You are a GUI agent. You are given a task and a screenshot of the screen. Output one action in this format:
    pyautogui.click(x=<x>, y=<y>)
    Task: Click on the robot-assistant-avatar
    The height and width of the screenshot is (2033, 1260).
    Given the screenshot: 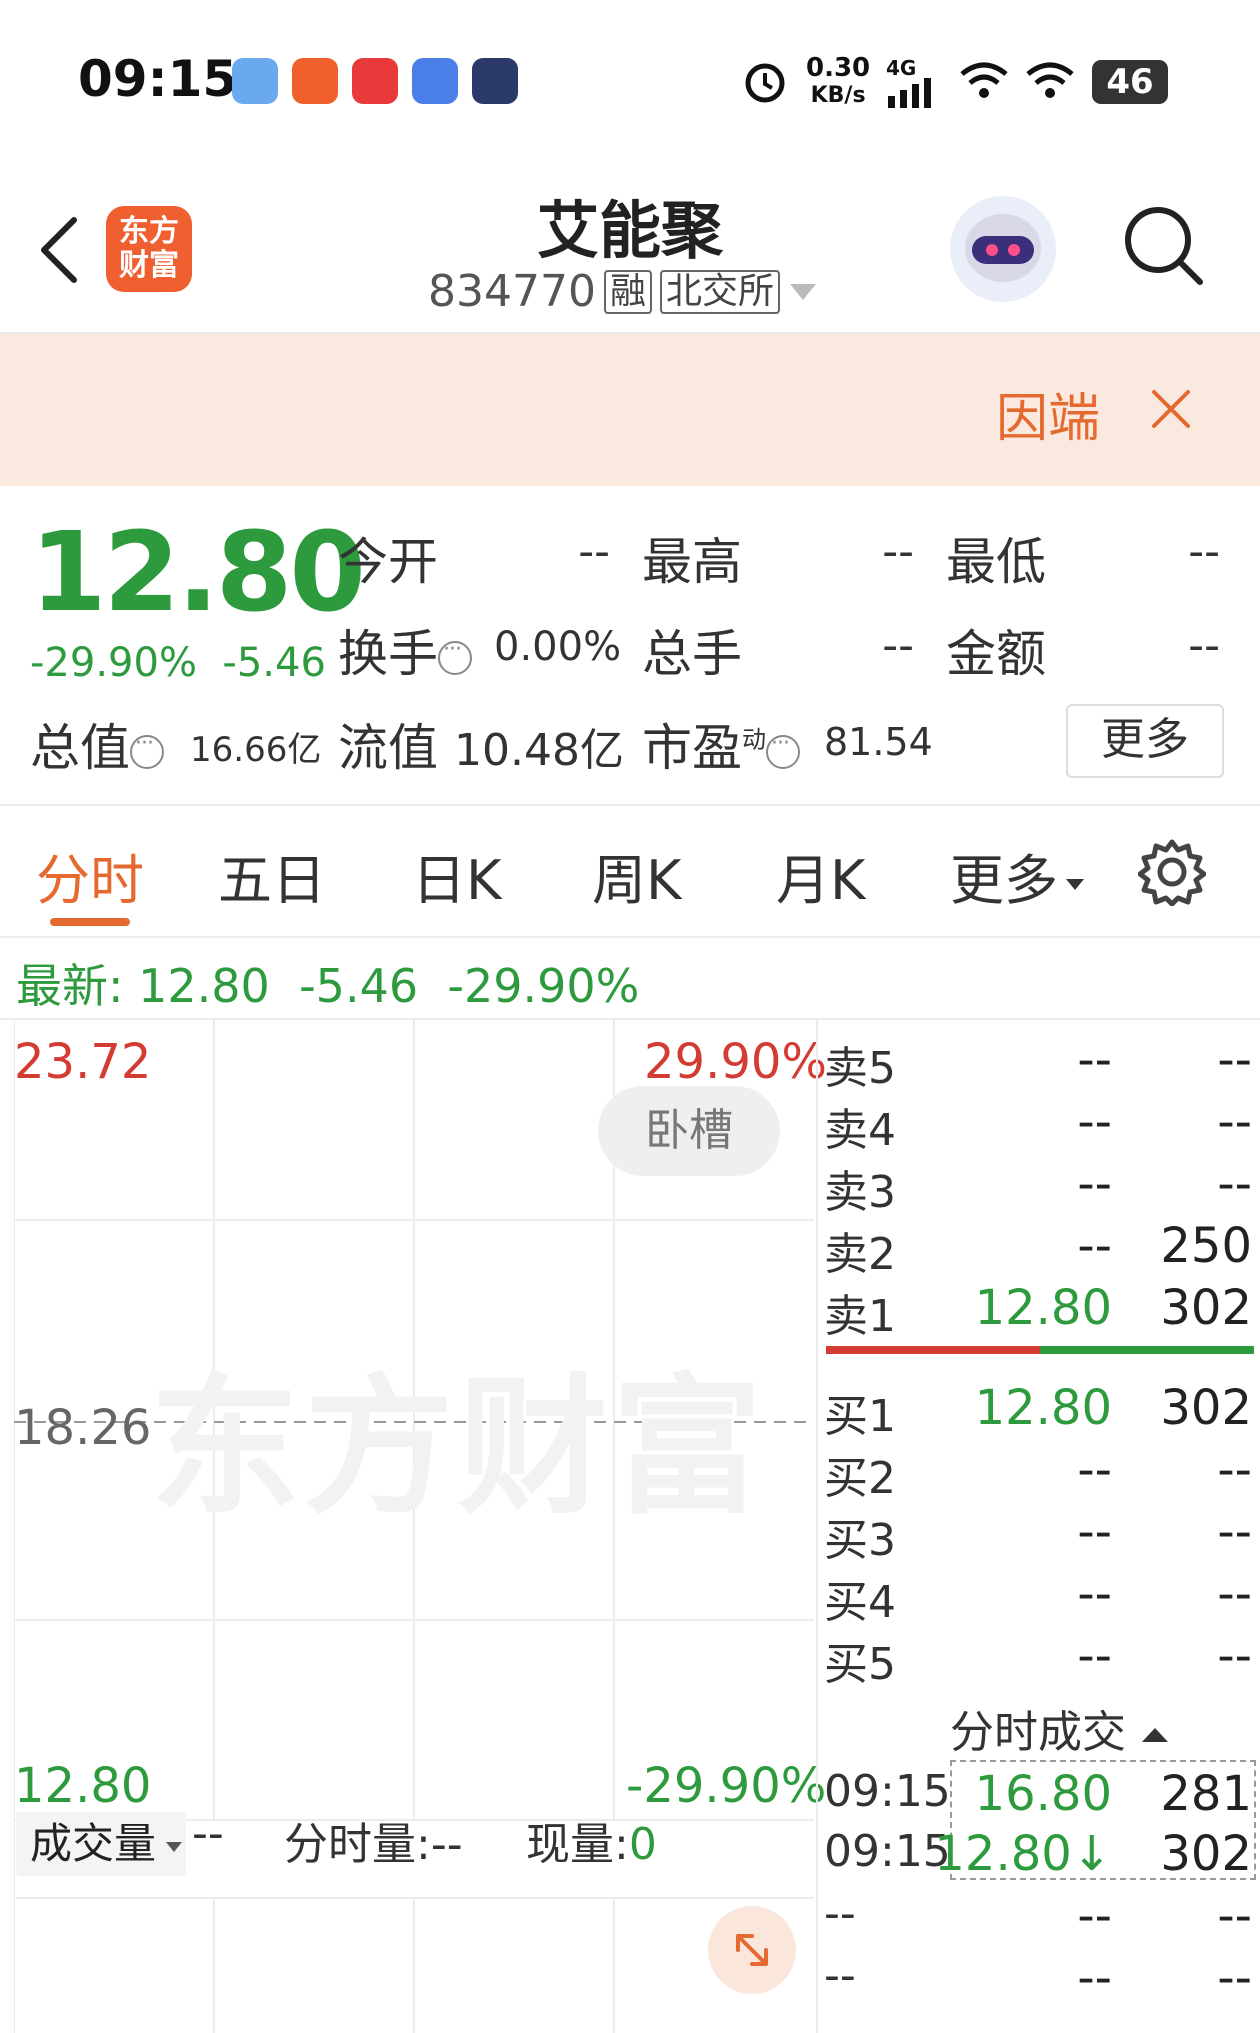 What is the action you would take?
    pyautogui.click(x=1003, y=249)
    